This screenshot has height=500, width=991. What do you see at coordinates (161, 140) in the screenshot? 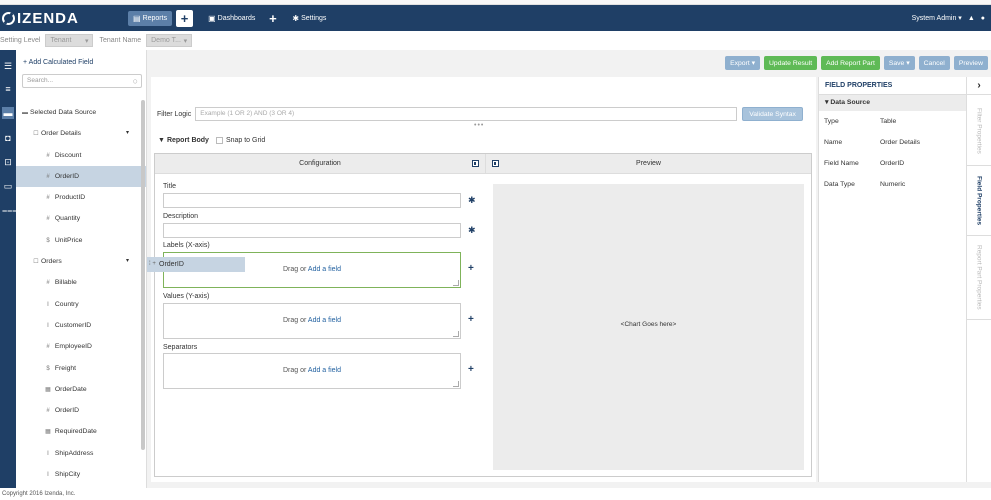
I see `chevron-down-icon: ▼` at bounding box center [161, 140].